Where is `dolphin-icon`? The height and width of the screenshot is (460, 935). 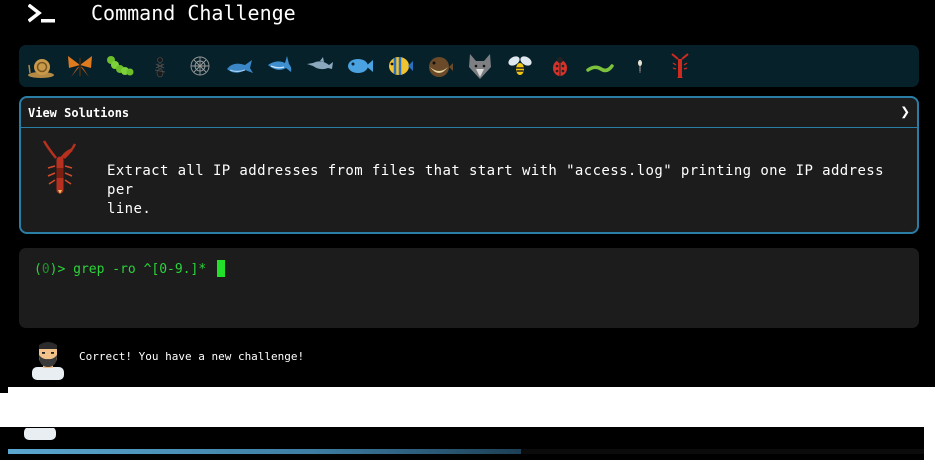
dolphin-icon is located at coordinates (320, 66).